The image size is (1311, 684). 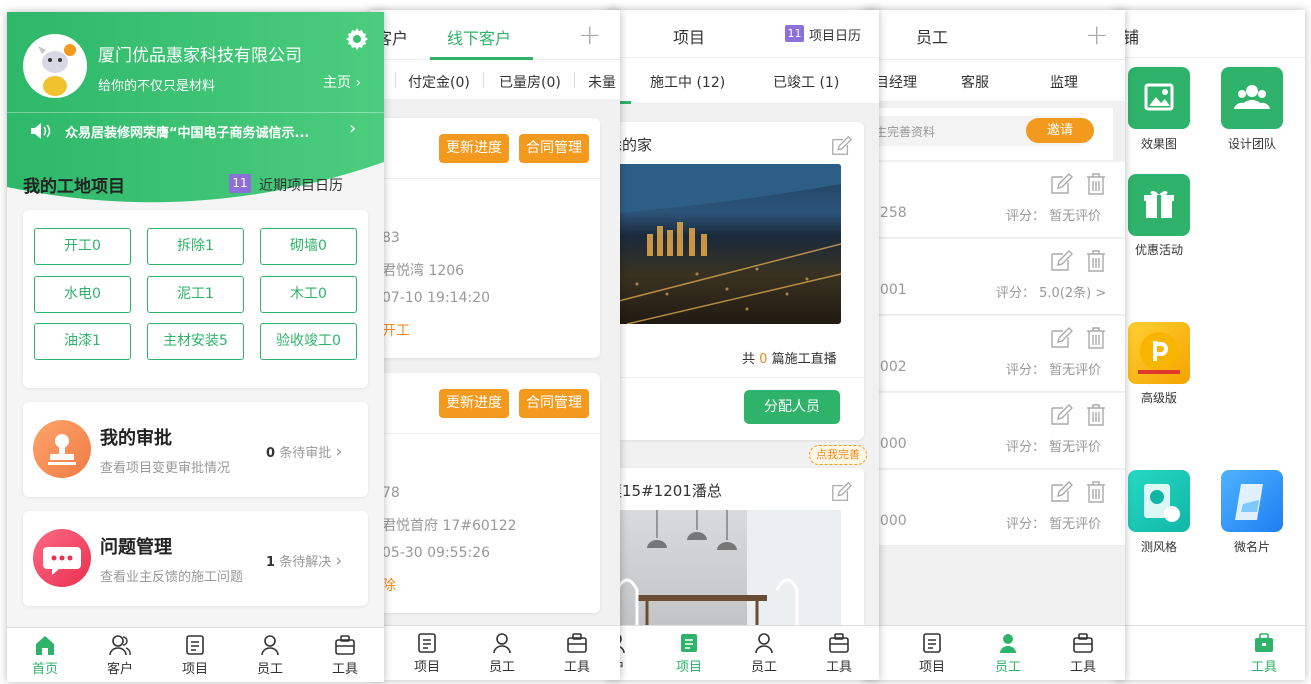 What do you see at coordinates (301, 185) in the screenshot?
I see `recent-calendar-link: 近期项目日历` at bounding box center [301, 185].